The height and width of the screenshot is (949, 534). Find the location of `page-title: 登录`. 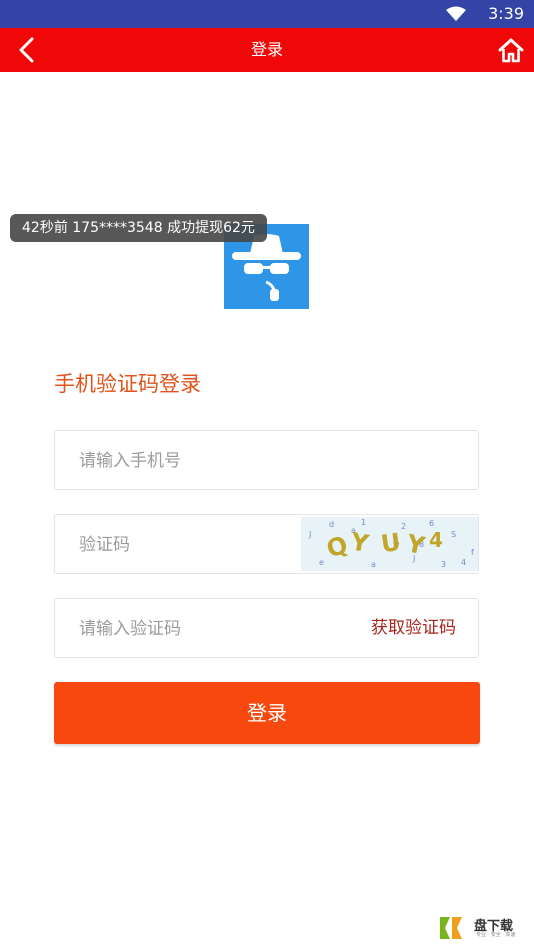

page-title: 登录 is located at coordinates (266, 49).